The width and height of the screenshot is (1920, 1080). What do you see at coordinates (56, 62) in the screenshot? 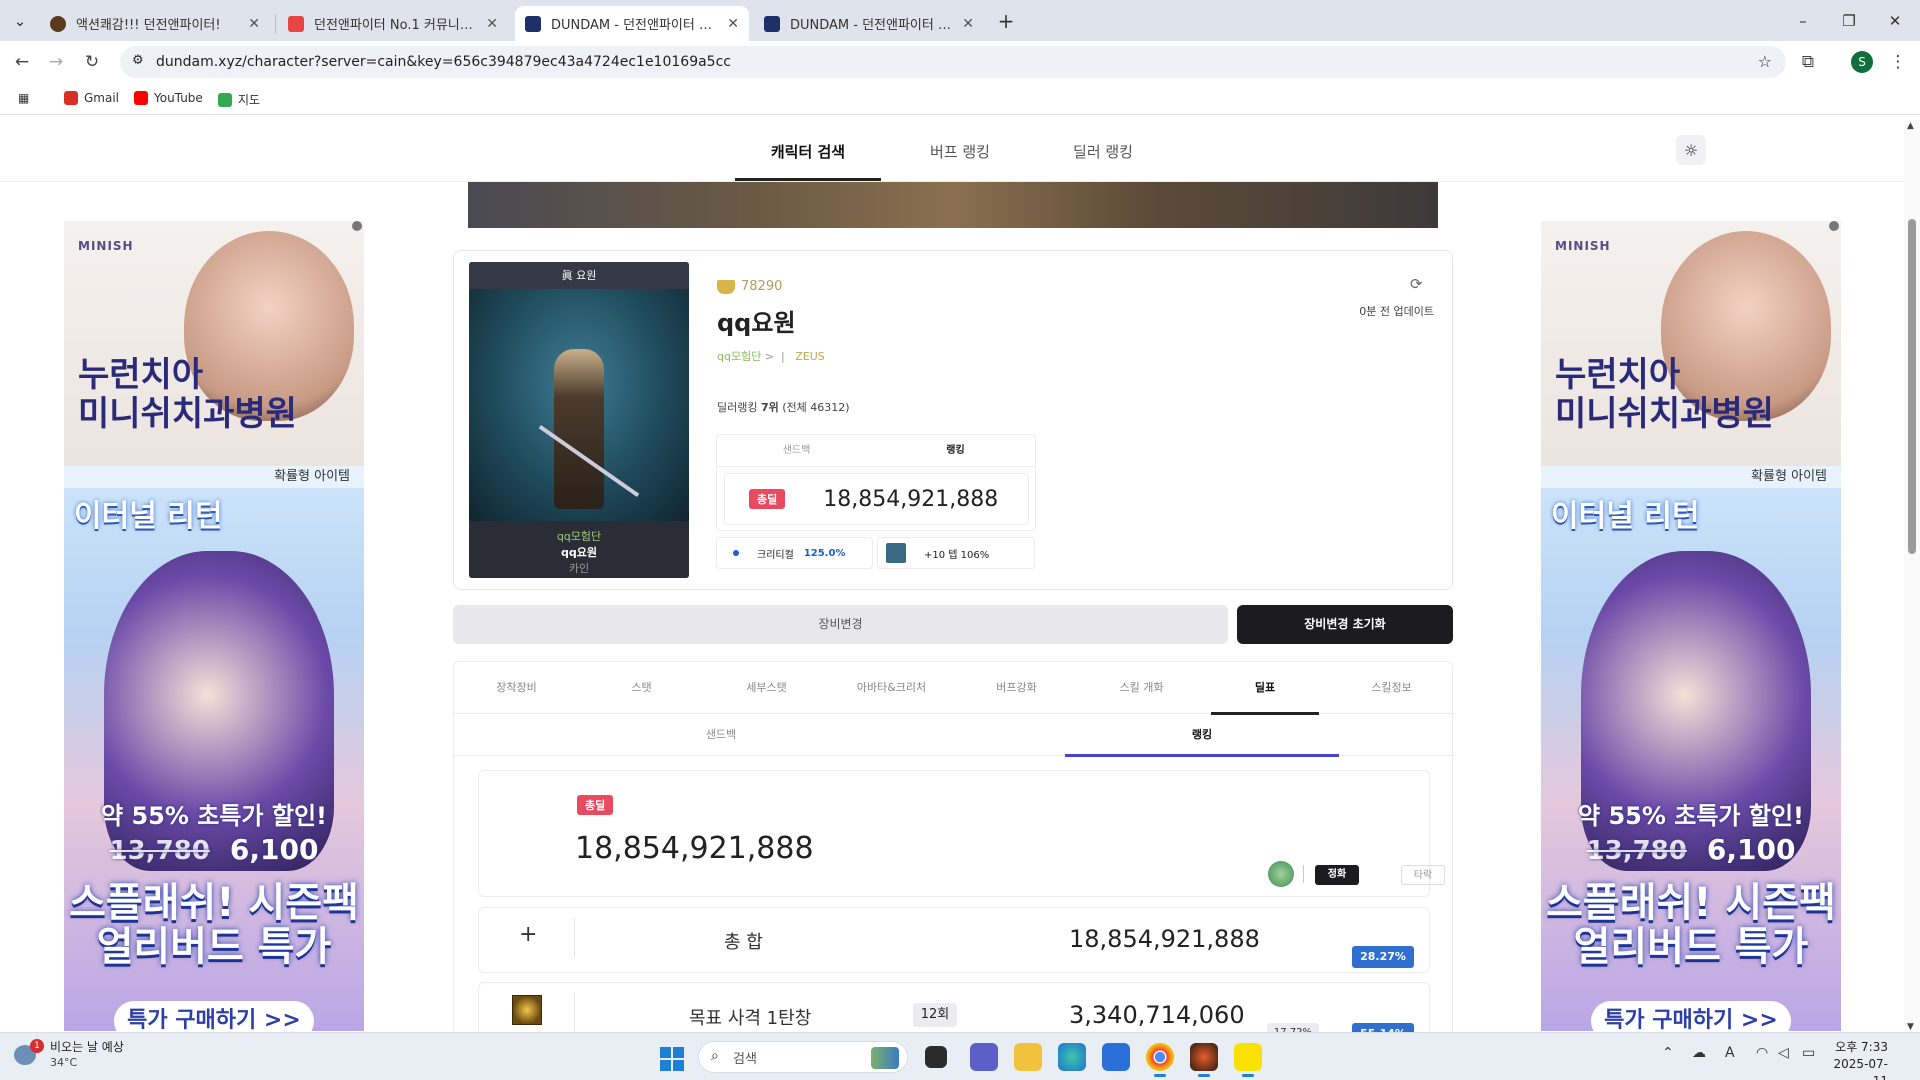
I see `forward-button: →` at bounding box center [56, 62].